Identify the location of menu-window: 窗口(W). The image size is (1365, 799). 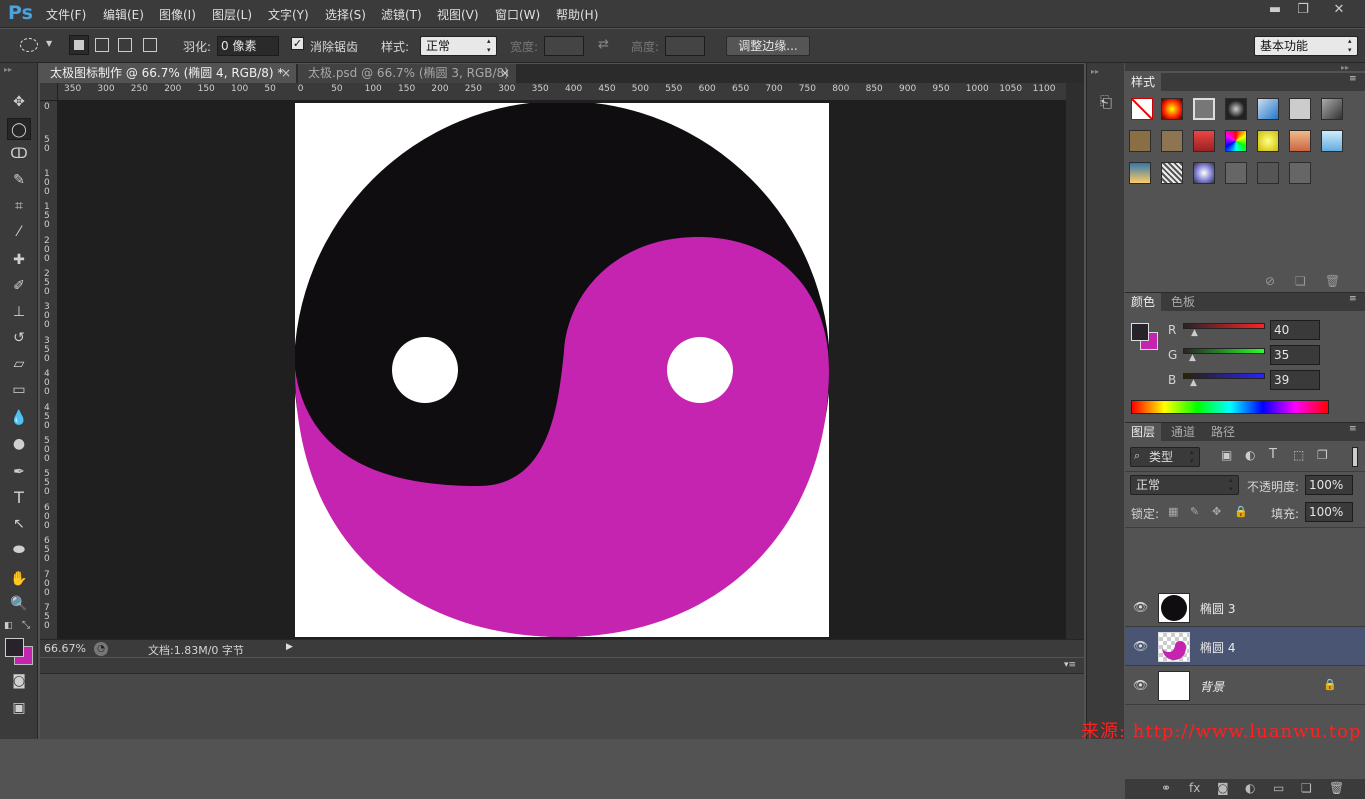
(517, 14).